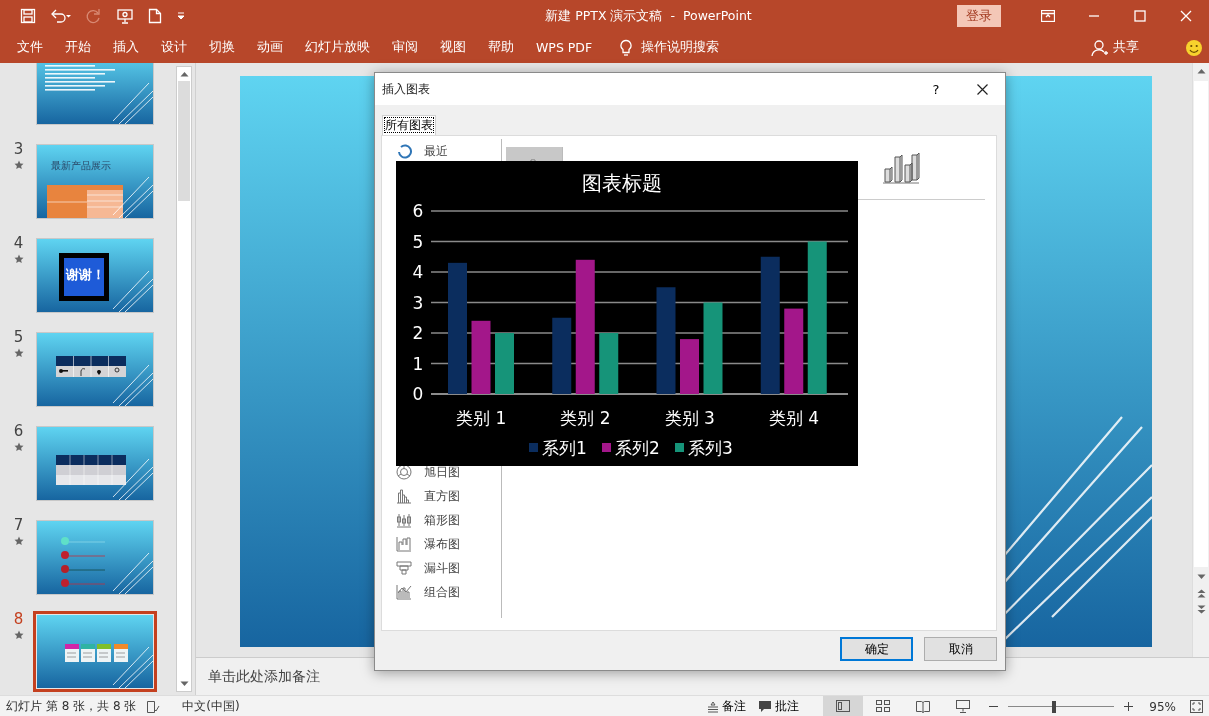  What do you see at coordinates (448, 520) in the screenshot?
I see `chart-type-item: 箱形图` at bounding box center [448, 520].